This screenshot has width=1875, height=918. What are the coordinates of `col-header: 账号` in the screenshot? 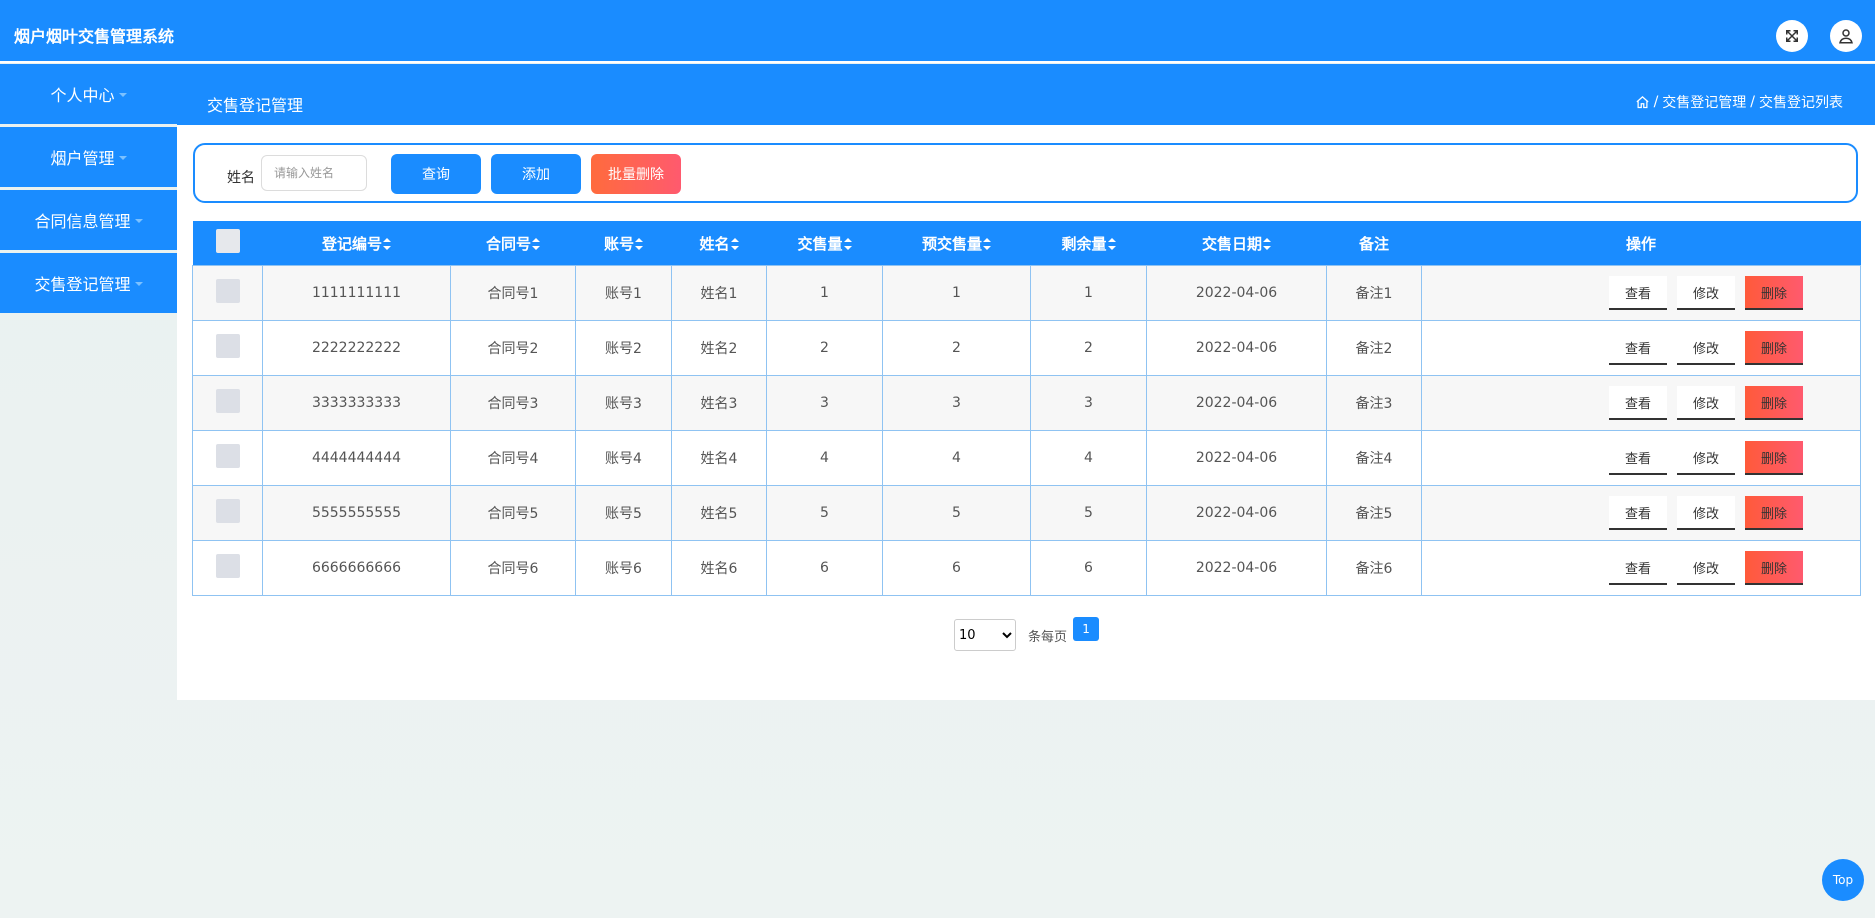 It's located at (623, 243).